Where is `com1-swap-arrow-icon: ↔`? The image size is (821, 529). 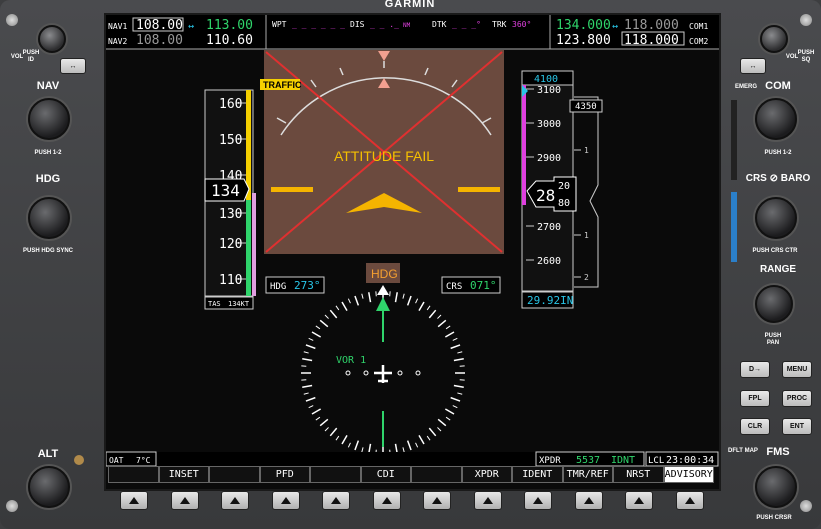 com1-swap-arrow-icon: ↔ is located at coordinates (615, 26).